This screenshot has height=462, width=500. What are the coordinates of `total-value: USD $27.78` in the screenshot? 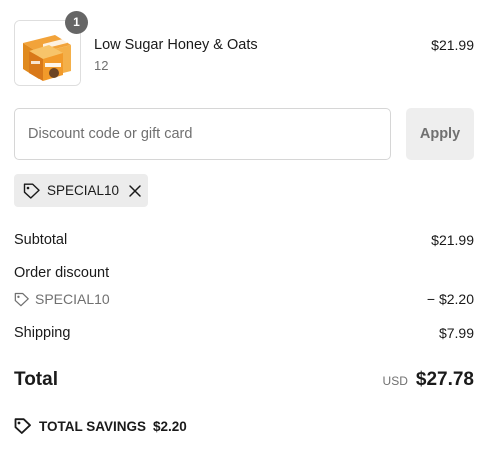 It's located at (428, 380).